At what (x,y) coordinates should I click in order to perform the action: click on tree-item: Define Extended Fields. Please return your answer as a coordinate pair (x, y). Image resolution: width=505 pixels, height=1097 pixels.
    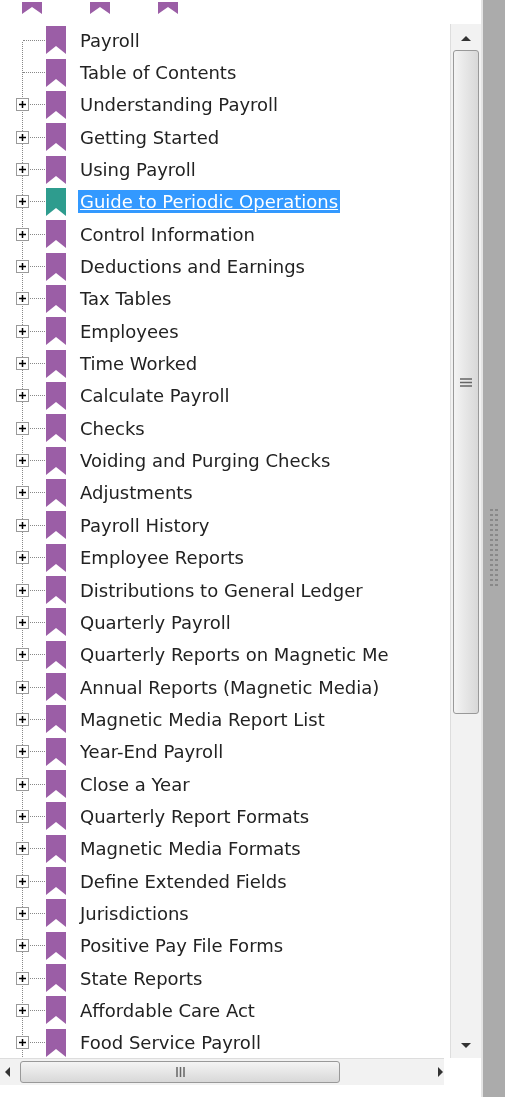
    Looking at the image, I should click on (183, 881).